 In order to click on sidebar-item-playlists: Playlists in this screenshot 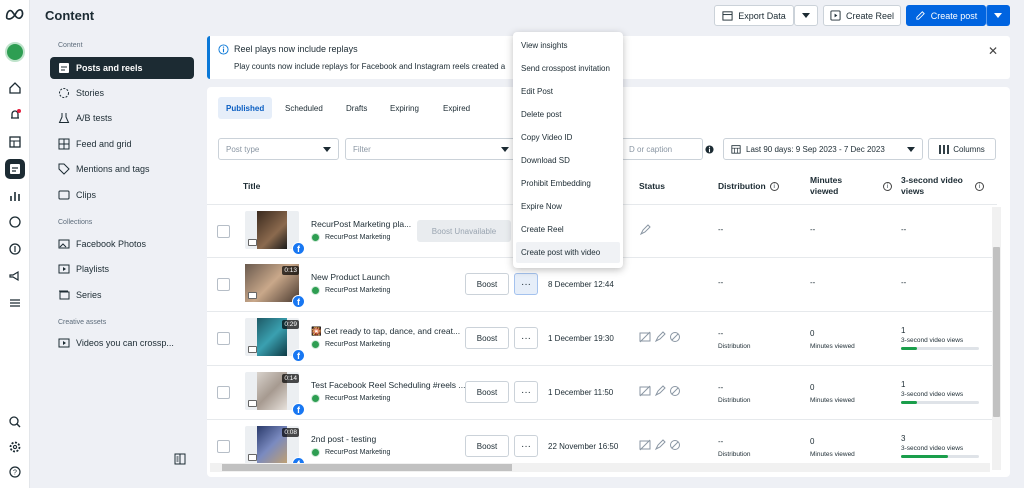, I will do `click(122, 269)`.